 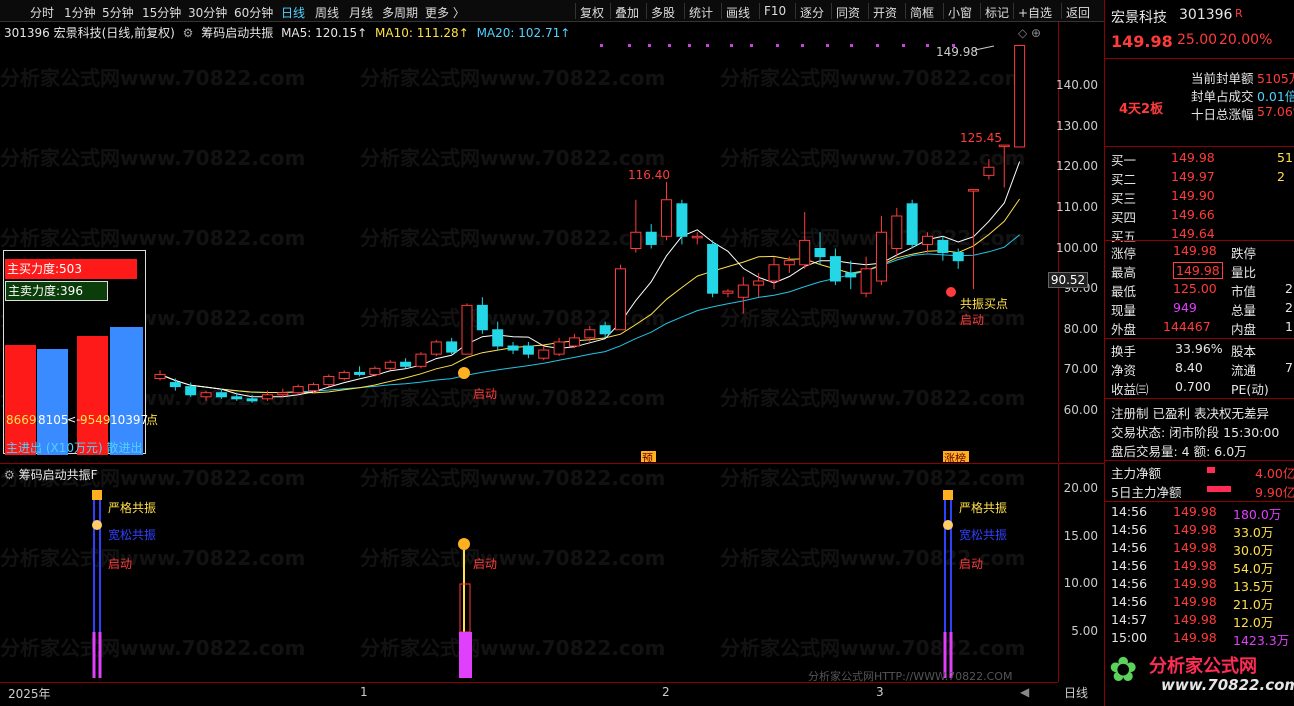 What do you see at coordinates (812, 12) in the screenshot?
I see `toolbar-button: 逐分` at bounding box center [812, 12].